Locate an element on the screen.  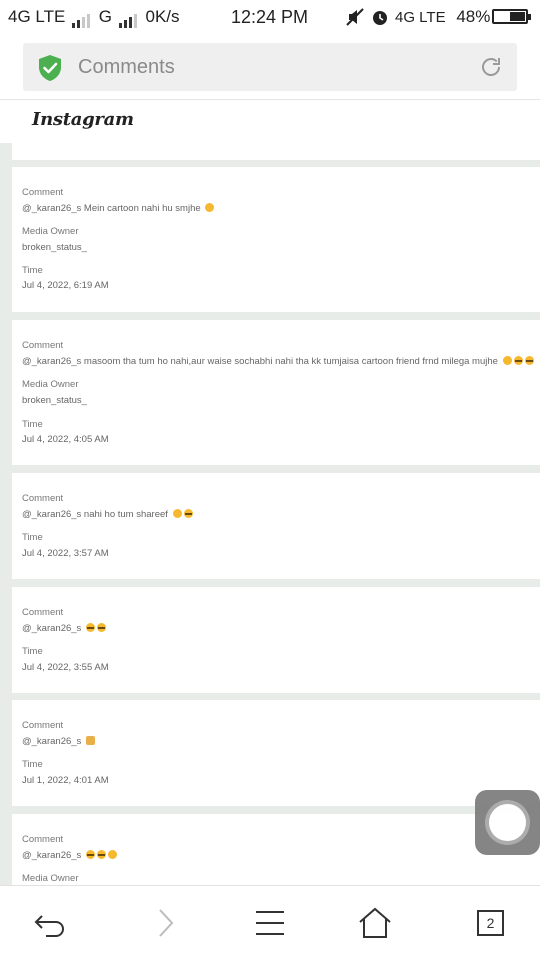
hand-emoji-icon is located at coordinates (90, 740).